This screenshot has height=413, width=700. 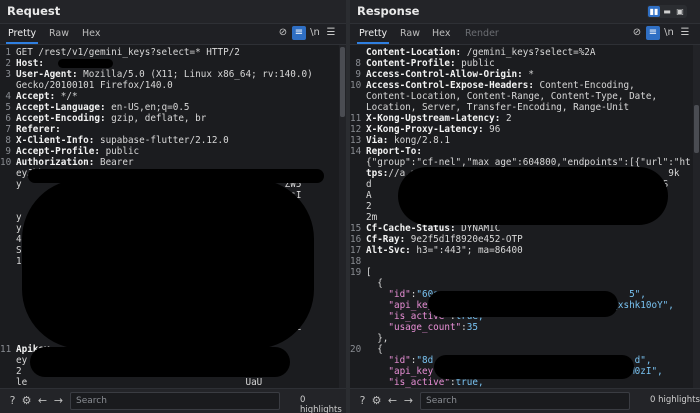 I want to click on line-number: 15, so click(x=356, y=228).